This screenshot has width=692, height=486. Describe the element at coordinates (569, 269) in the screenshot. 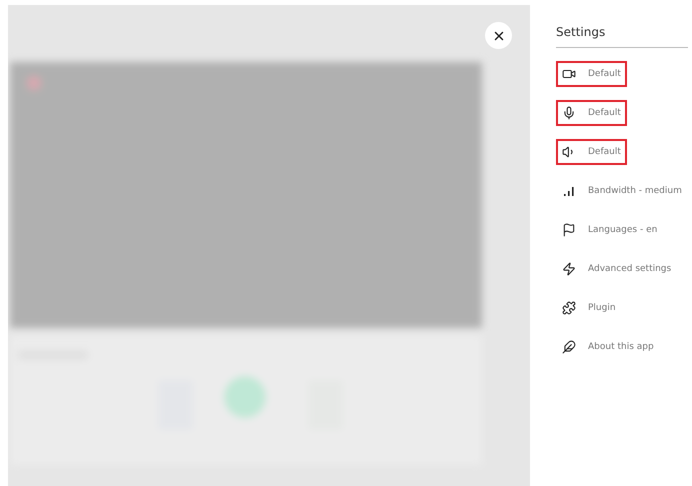

I see `lightning-icon` at that location.